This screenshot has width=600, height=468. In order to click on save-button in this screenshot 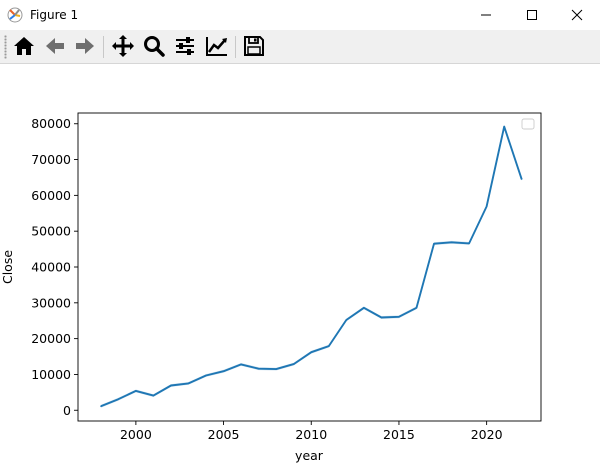, I will do `click(254, 46)`.